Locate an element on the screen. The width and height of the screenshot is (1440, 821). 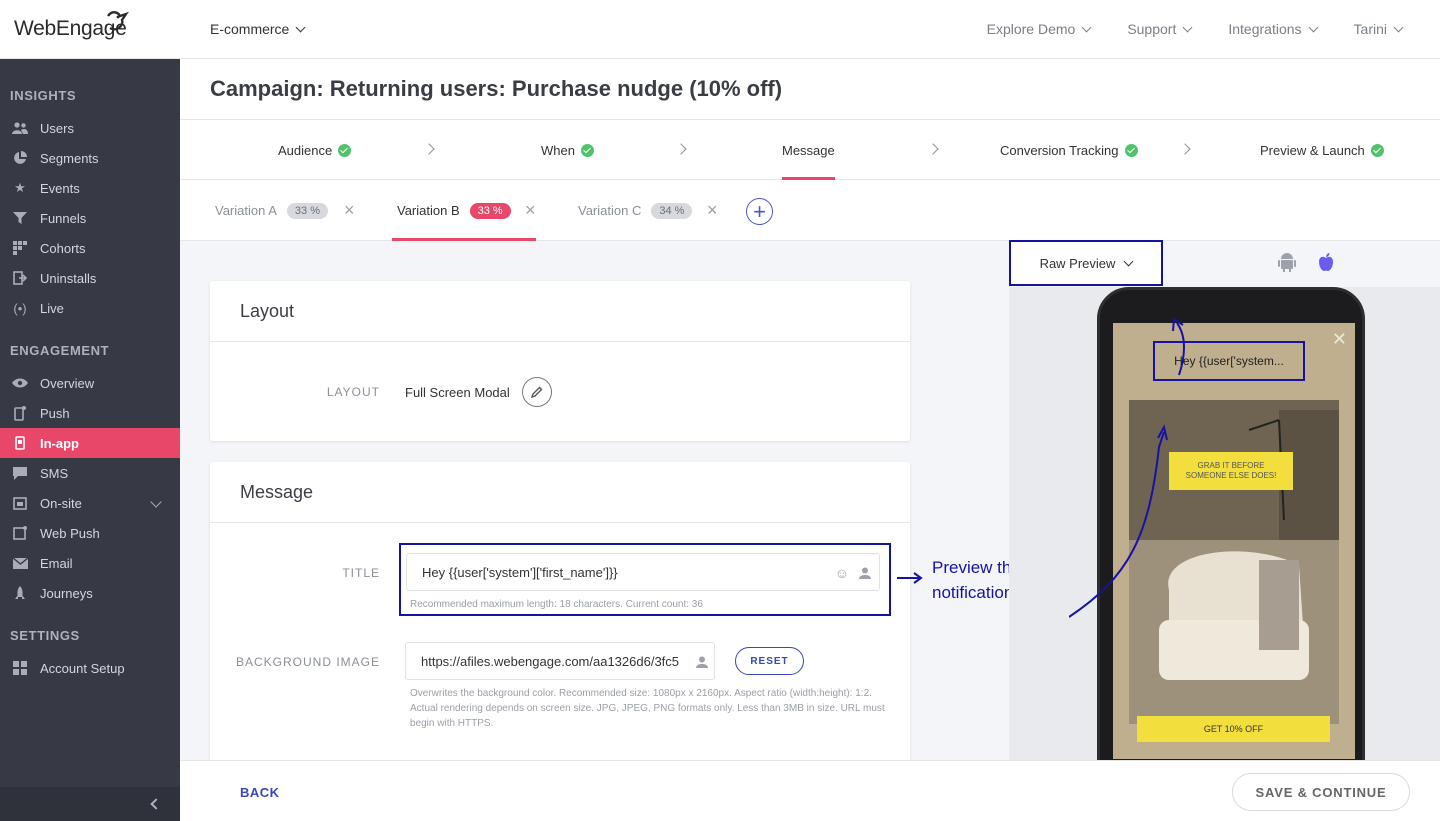
tab-variation-a: Variation A 33 % is located at coordinates (271, 210).